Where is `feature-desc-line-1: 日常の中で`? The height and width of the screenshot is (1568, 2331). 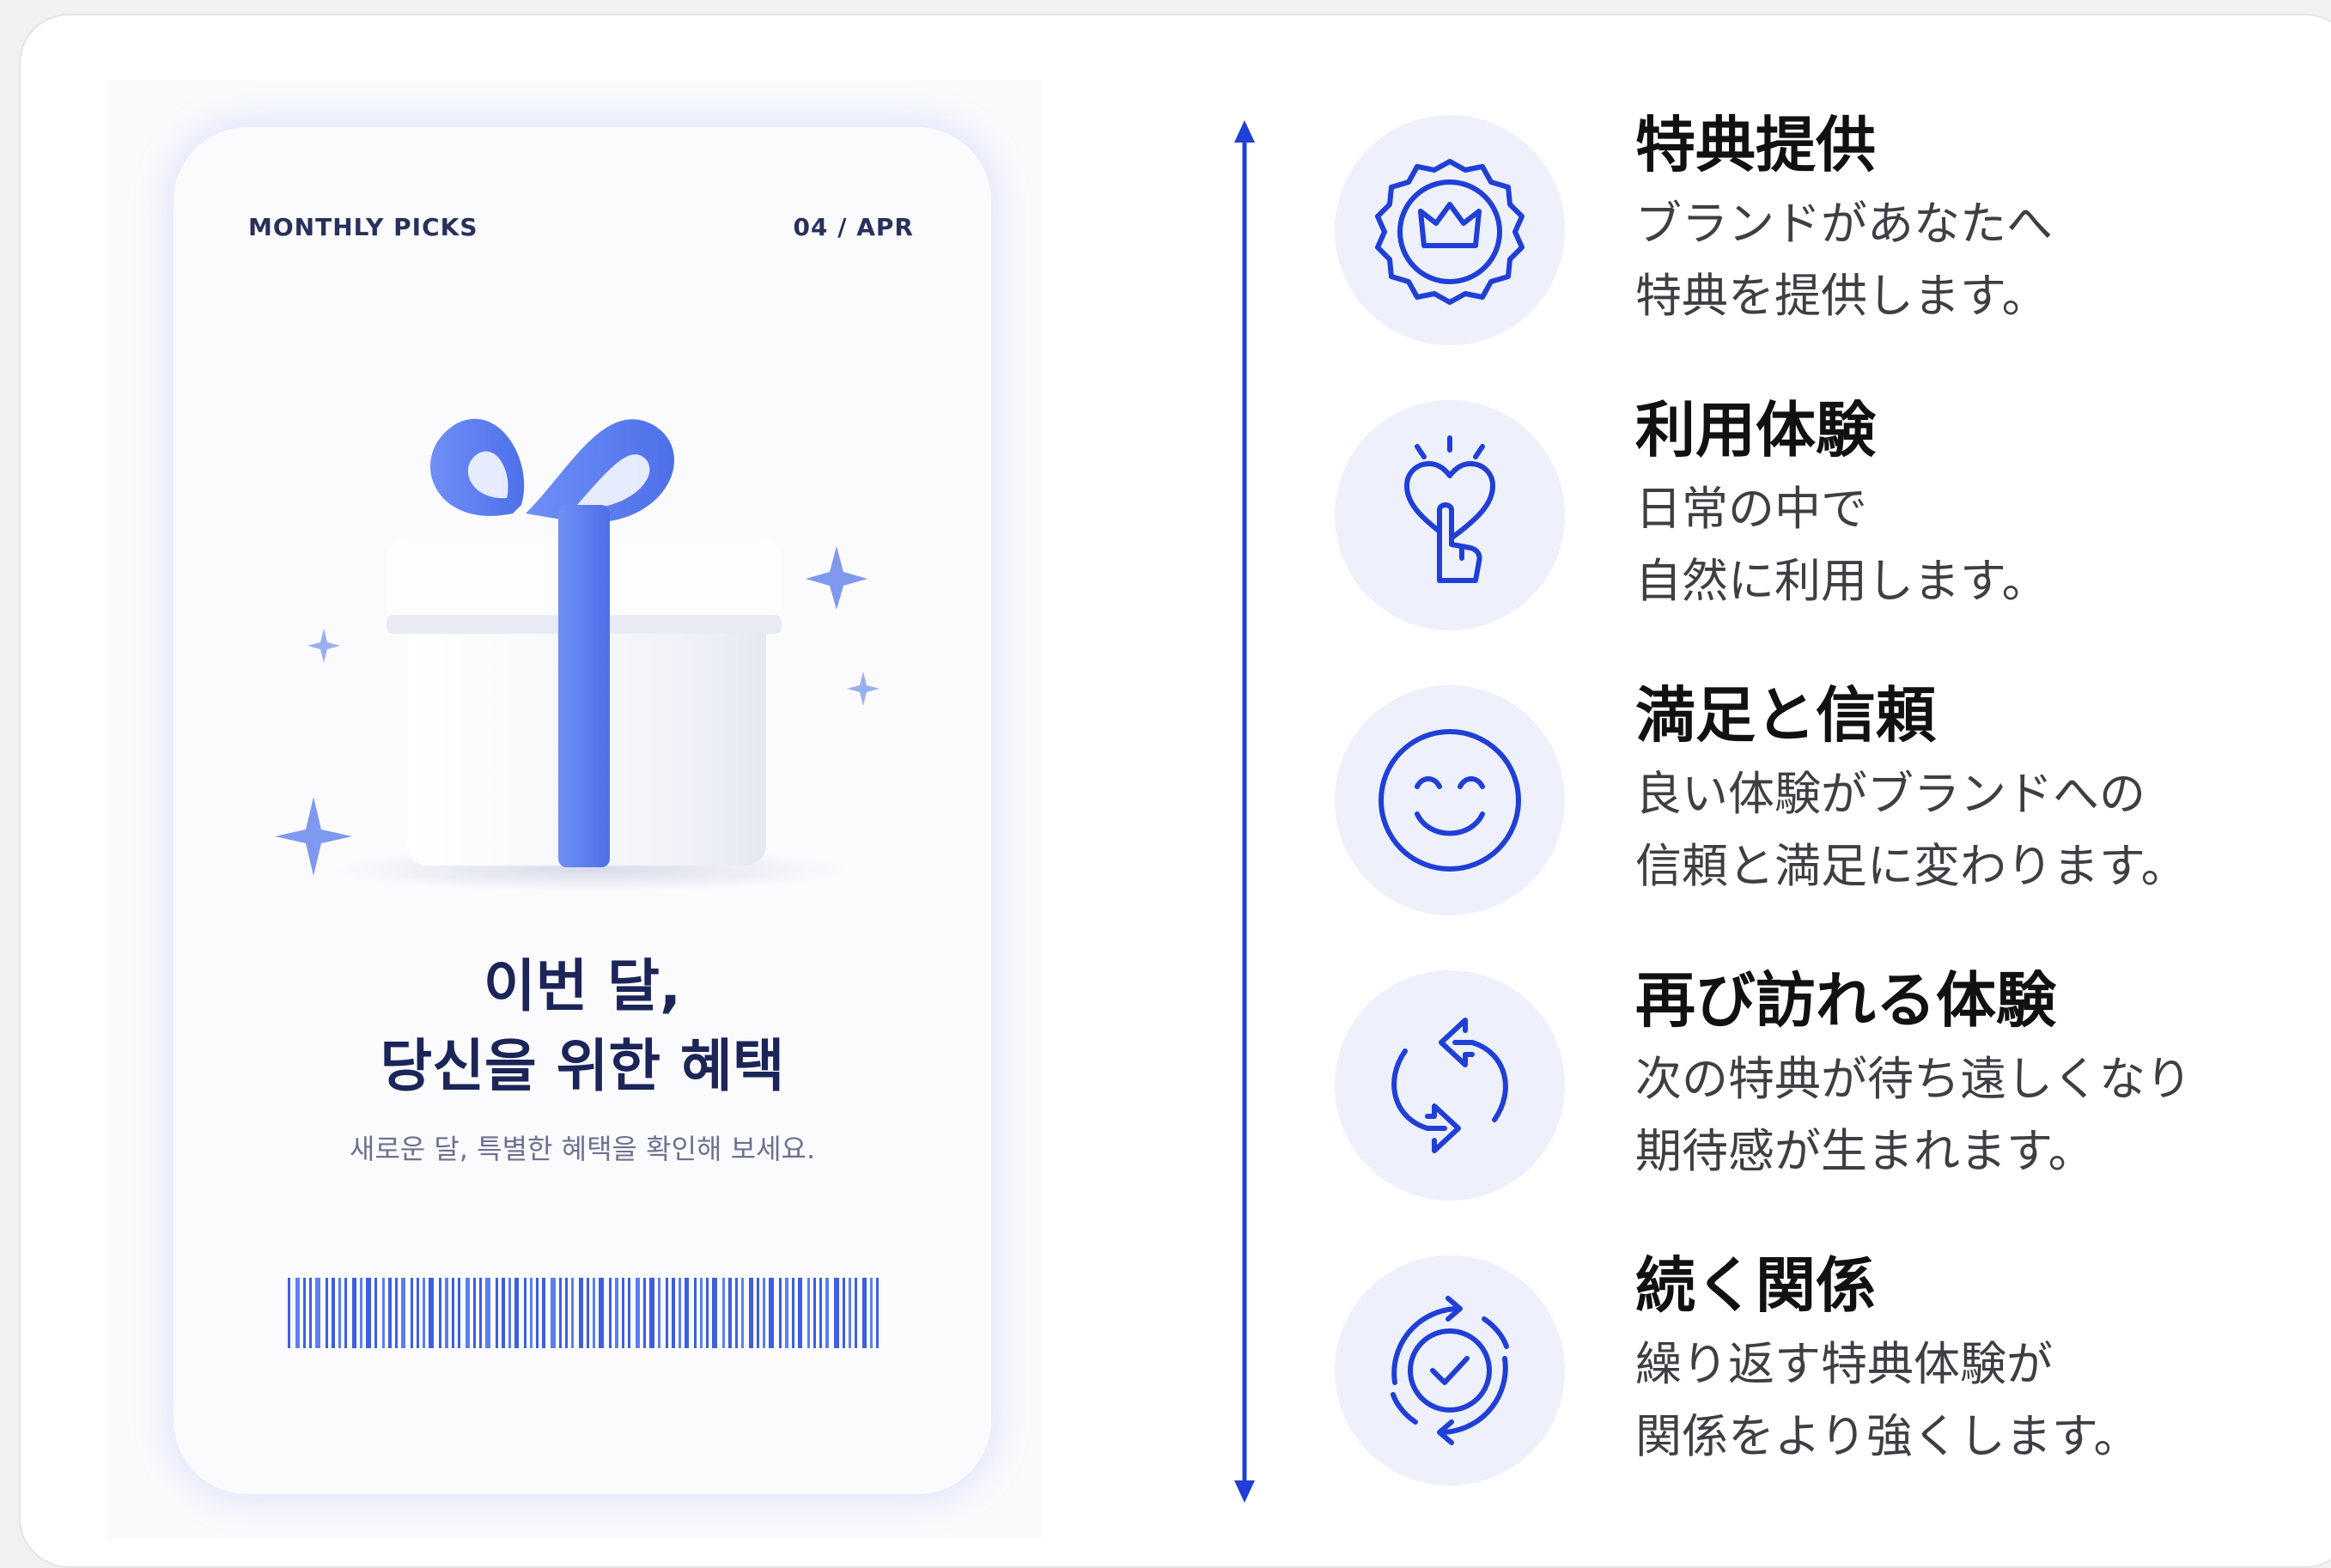
feature-desc-line-1: 日常の中で is located at coordinates (1751, 509).